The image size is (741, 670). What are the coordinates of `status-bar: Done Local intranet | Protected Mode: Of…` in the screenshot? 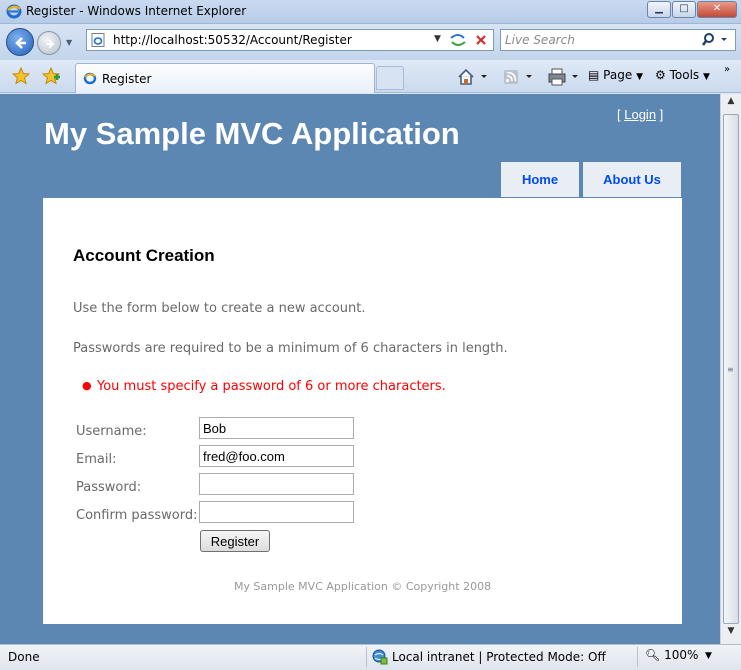 It's located at (370, 657).